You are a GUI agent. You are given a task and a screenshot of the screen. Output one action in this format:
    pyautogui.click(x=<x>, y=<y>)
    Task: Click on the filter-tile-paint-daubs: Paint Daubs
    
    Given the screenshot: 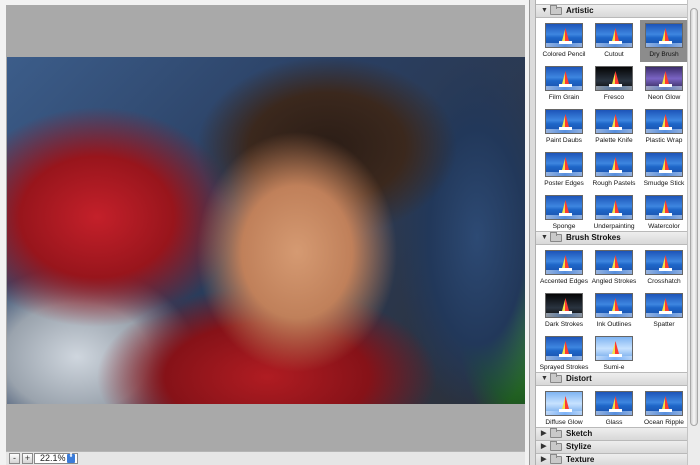 What is the action you would take?
    pyautogui.click(x=564, y=127)
    